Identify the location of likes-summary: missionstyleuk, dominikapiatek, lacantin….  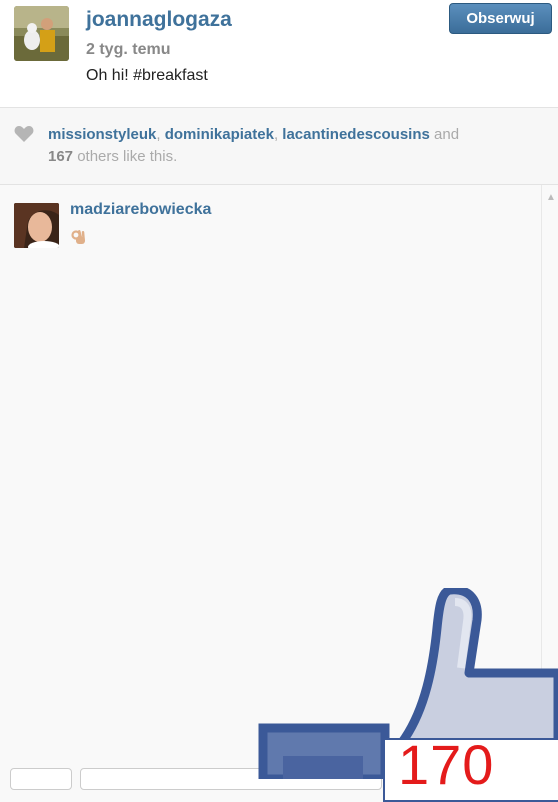
(300, 146).